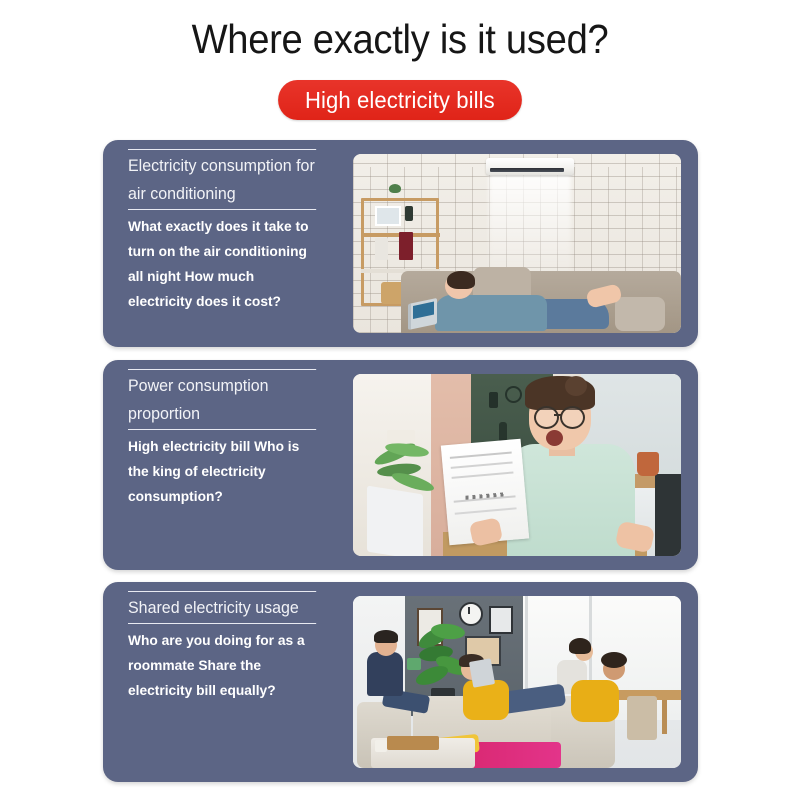 This screenshot has height=800, width=800. I want to click on framed-art, so click(501, 620).